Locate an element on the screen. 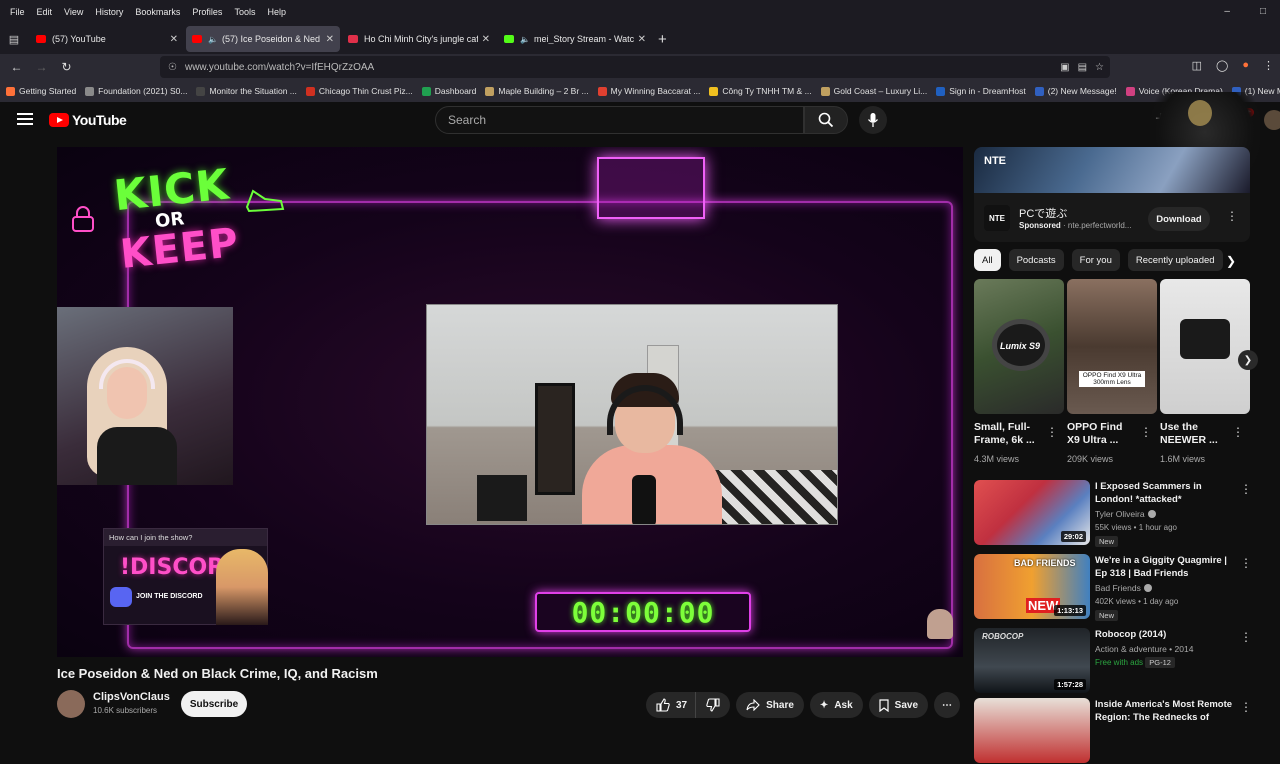 This screenshot has height=764, width=1280. ad-banner-image is located at coordinates (1112, 170).